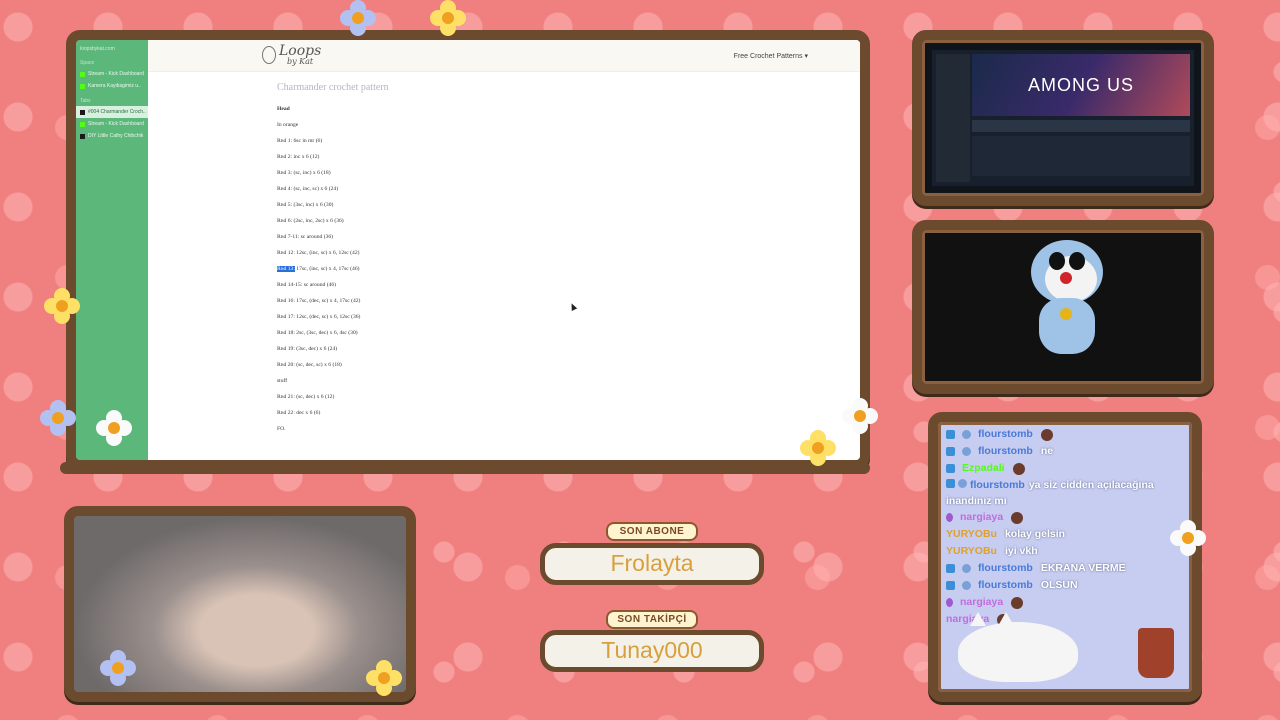 This screenshot has height=720, width=1280. I want to click on flower-pot-decoration, so click(1156, 653).